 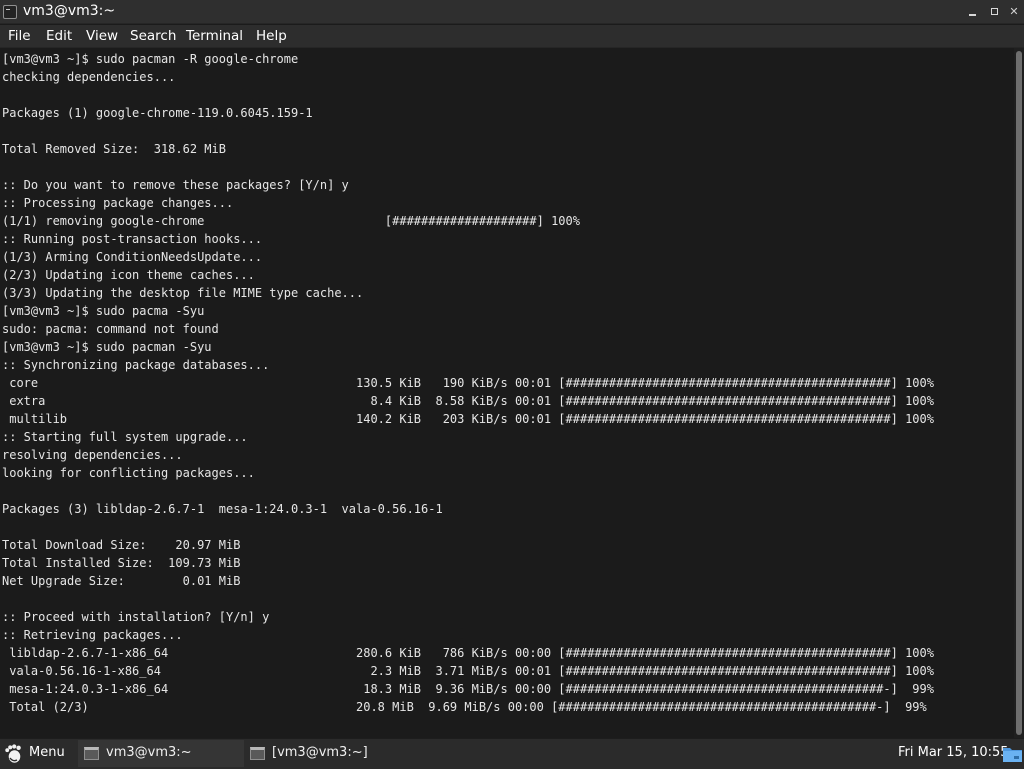 I want to click on close-icon: ✕, so click(x=1014, y=11).